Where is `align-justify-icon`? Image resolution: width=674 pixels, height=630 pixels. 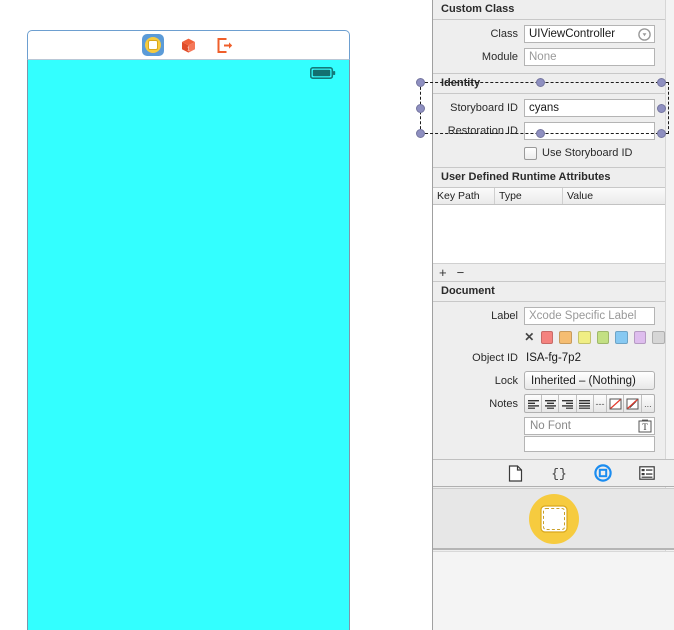
align-justify-icon is located at coordinates (585, 404).